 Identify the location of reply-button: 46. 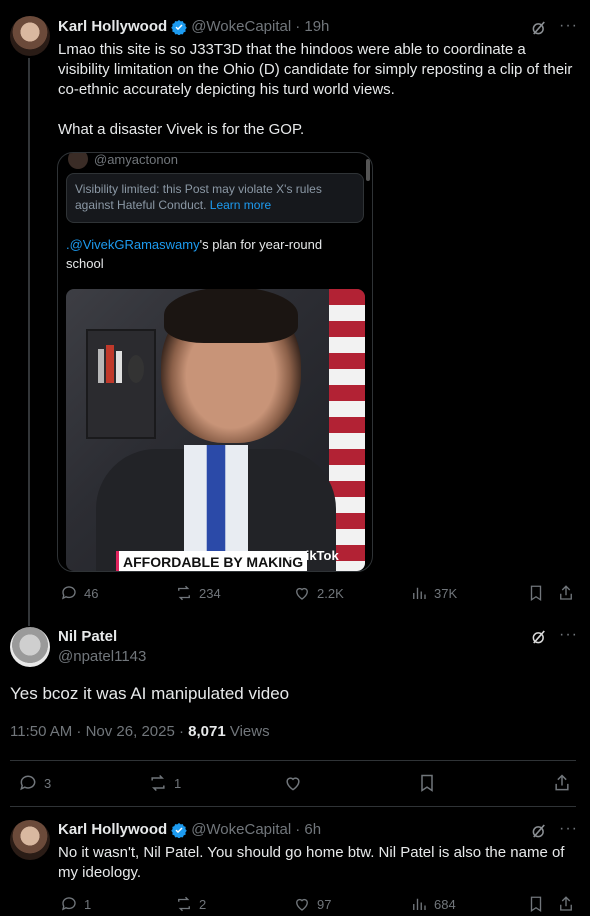
(79, 593).